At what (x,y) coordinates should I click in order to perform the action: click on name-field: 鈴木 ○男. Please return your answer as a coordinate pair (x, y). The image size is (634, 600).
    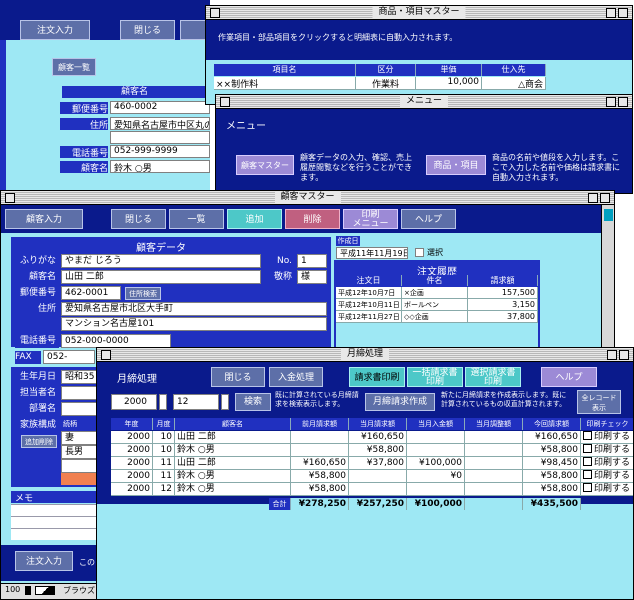
    Looking at the image, I should click on (160, 166).